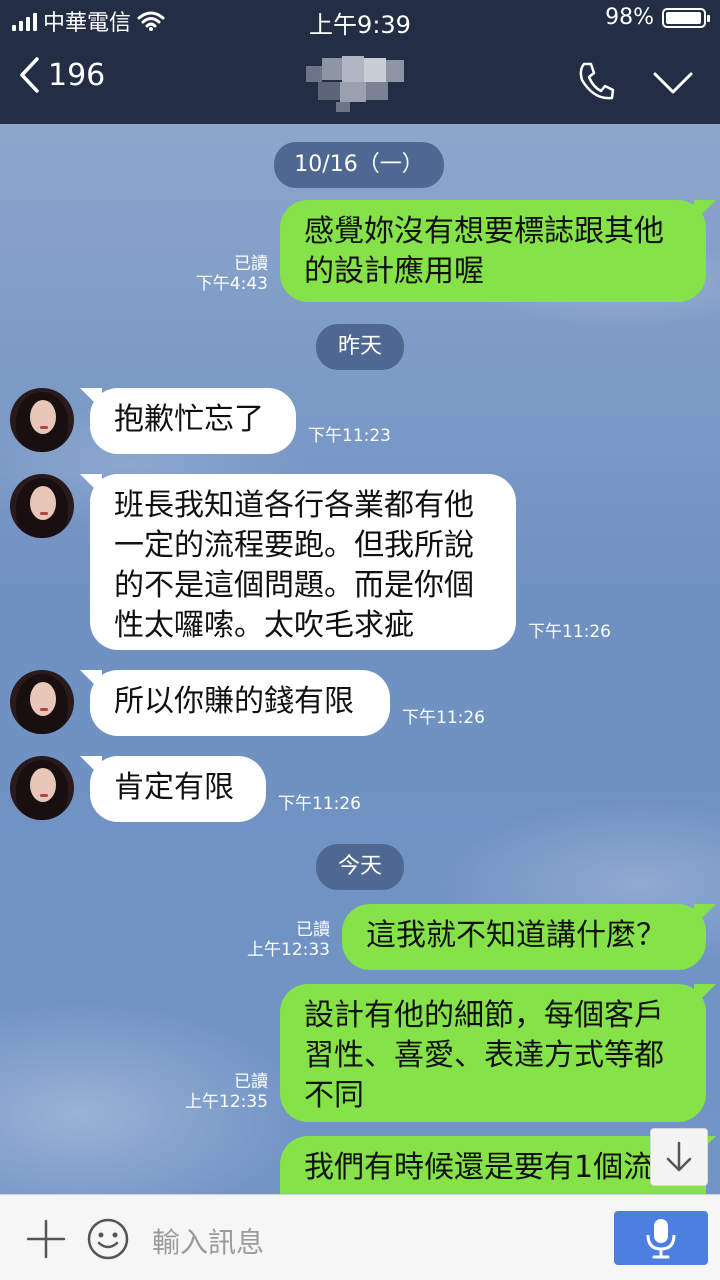 The width and height of the screenshot is (720, 1280). I want to click on outgoing-message: 這我就不知道講什麼？, so click(524, 937).